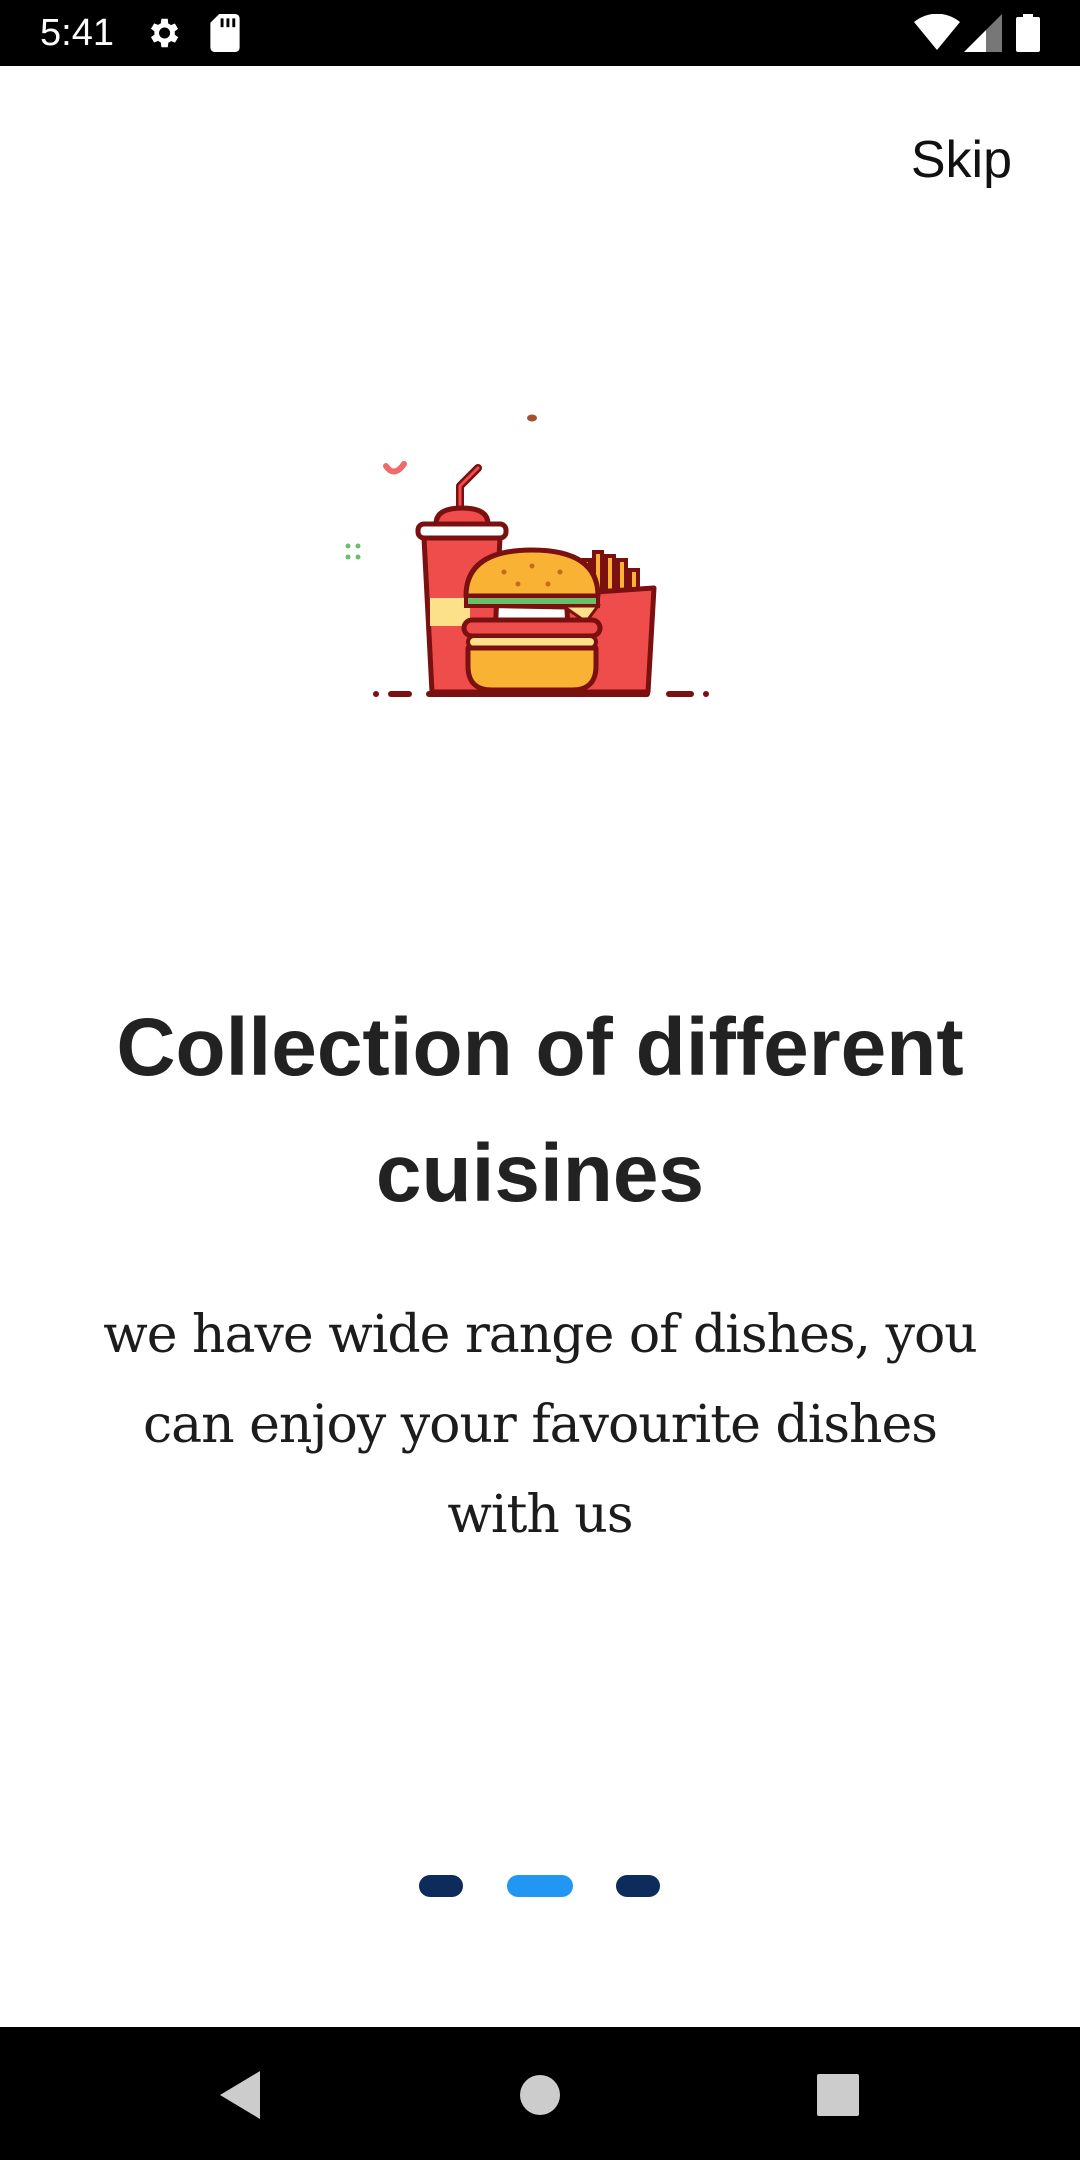  What do you see at coordinates (527, 555) in the screenshot?
I see `fast-food-icon` at bounding box center [527, 555].